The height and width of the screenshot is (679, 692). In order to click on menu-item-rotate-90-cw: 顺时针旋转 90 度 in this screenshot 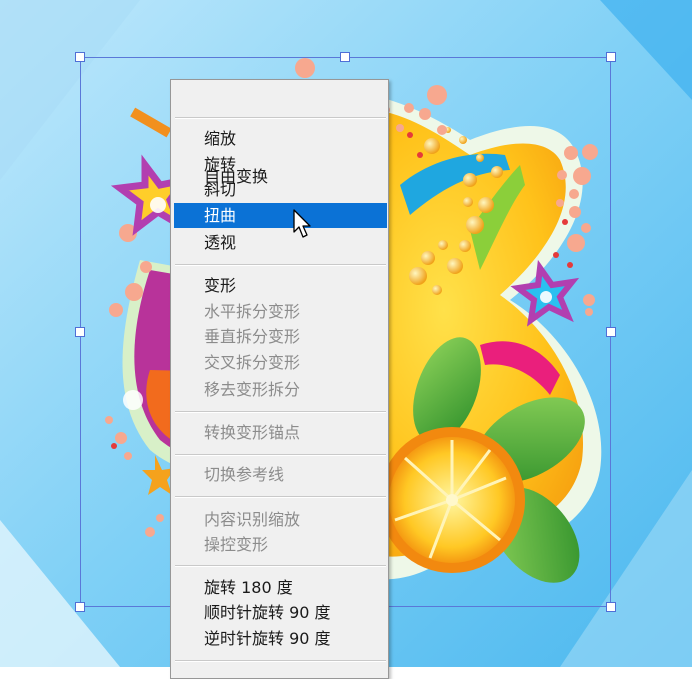, I will do `click(280, 612)`.